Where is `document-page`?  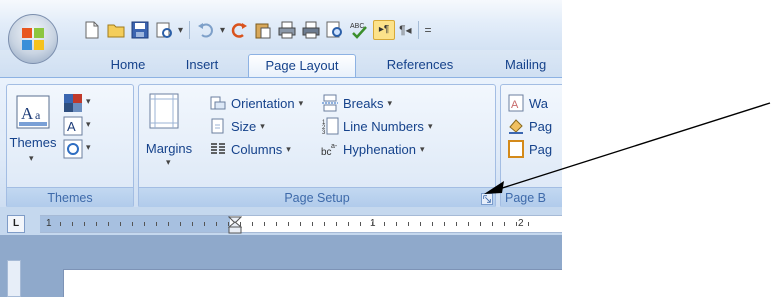
document-page is located at coordinates (312, 283).